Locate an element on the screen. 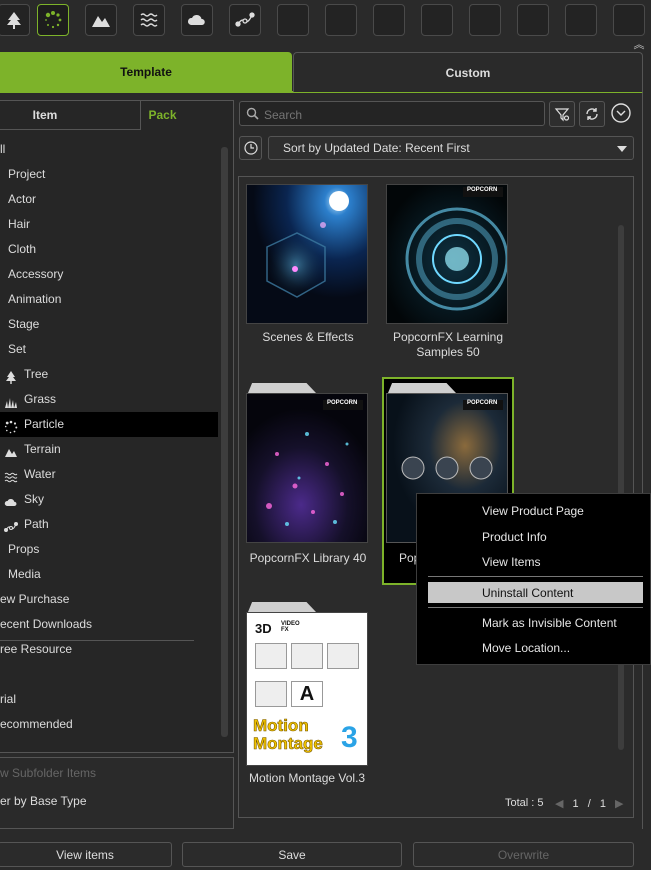 The width and height of the screenshot is (651, 870). tree-item: Media is located at coordinates (109, 574).